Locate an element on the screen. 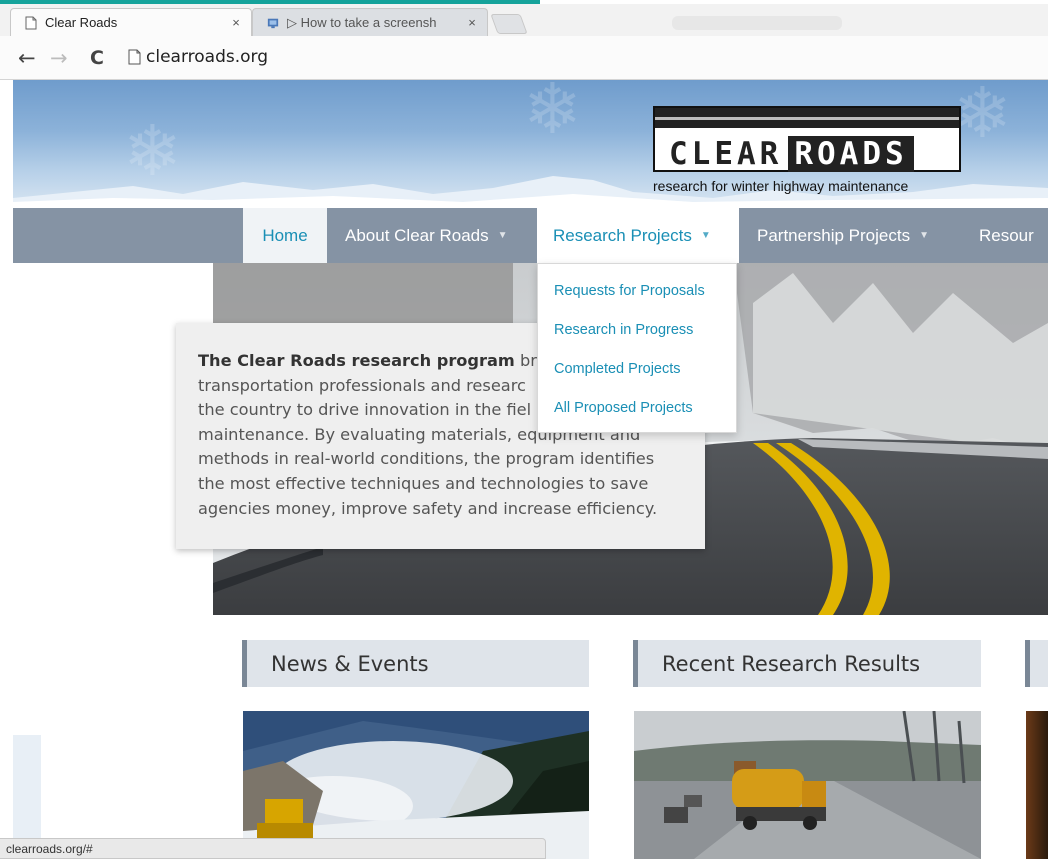  page-info-icon is located at coordinates (134, 57).